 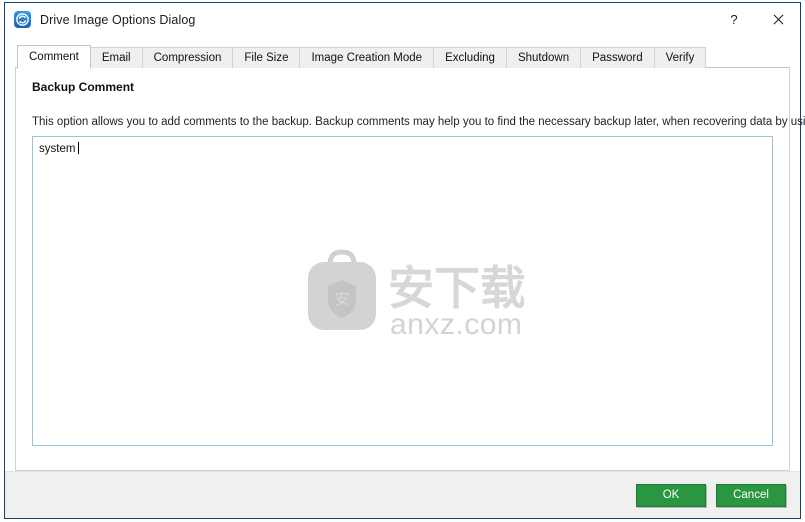 I want to click on tab-file-size: File Size, so click(x=266, y=57).